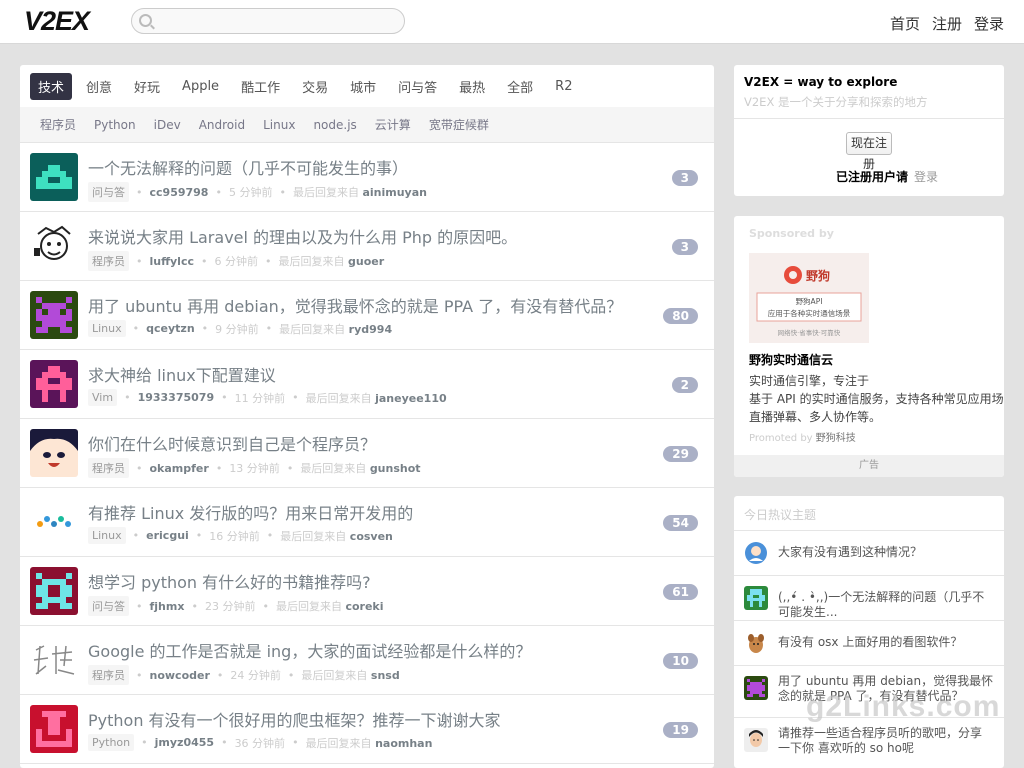  I want to click on reply-count-badge: 29, so click(680, 454).